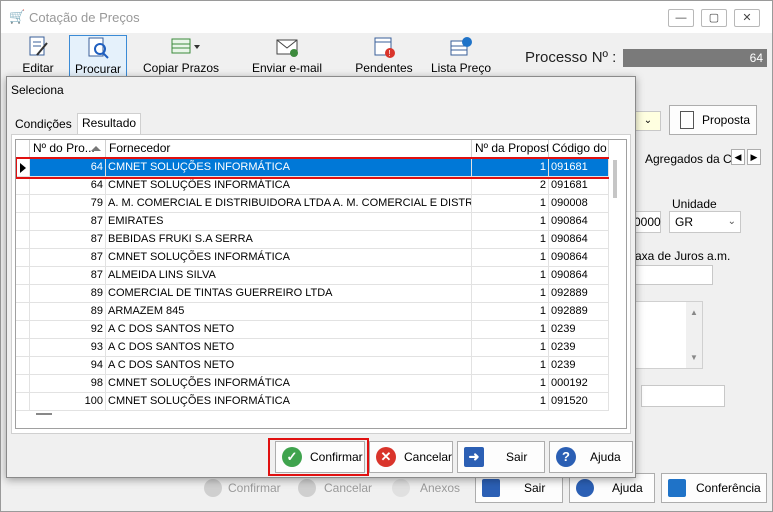  Describe the element at coordinates (17, 16) in the screenshot. I see `cart-icon: 🛒` at that location.